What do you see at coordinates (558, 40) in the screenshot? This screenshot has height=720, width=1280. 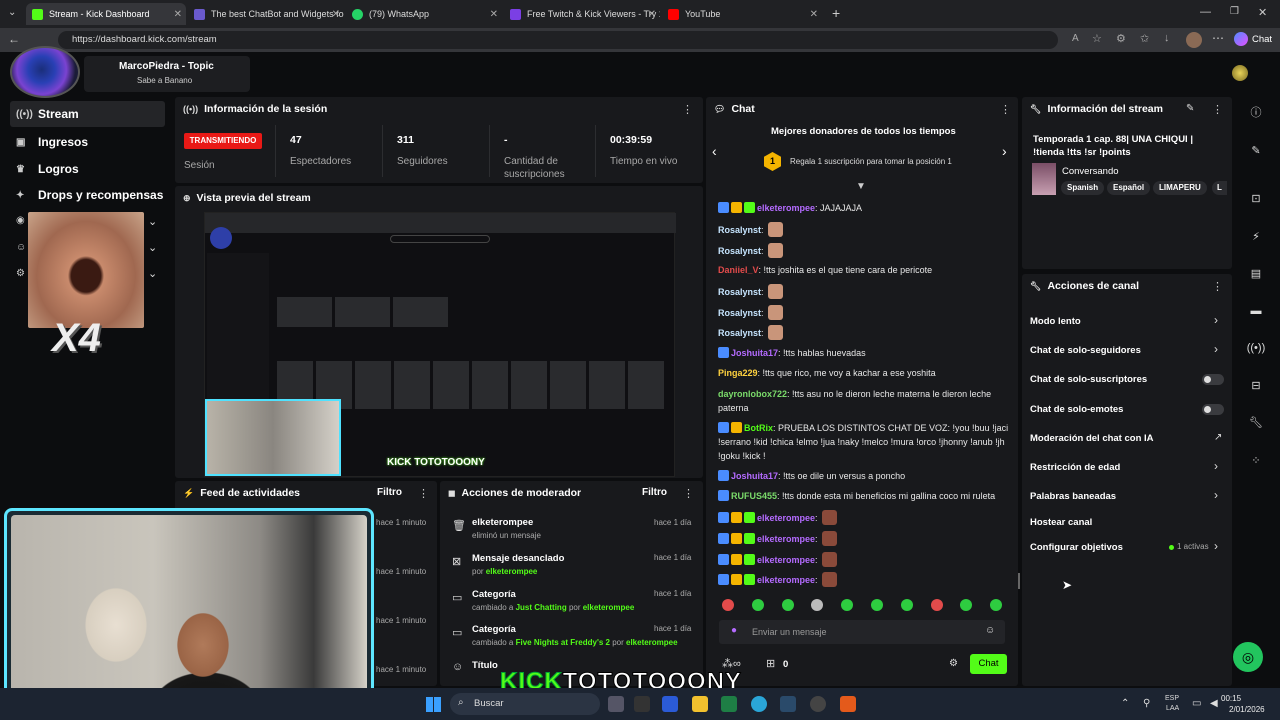 I see `url-field: https://dashboard.kick.com/stream` at bounding box center [558, 40].